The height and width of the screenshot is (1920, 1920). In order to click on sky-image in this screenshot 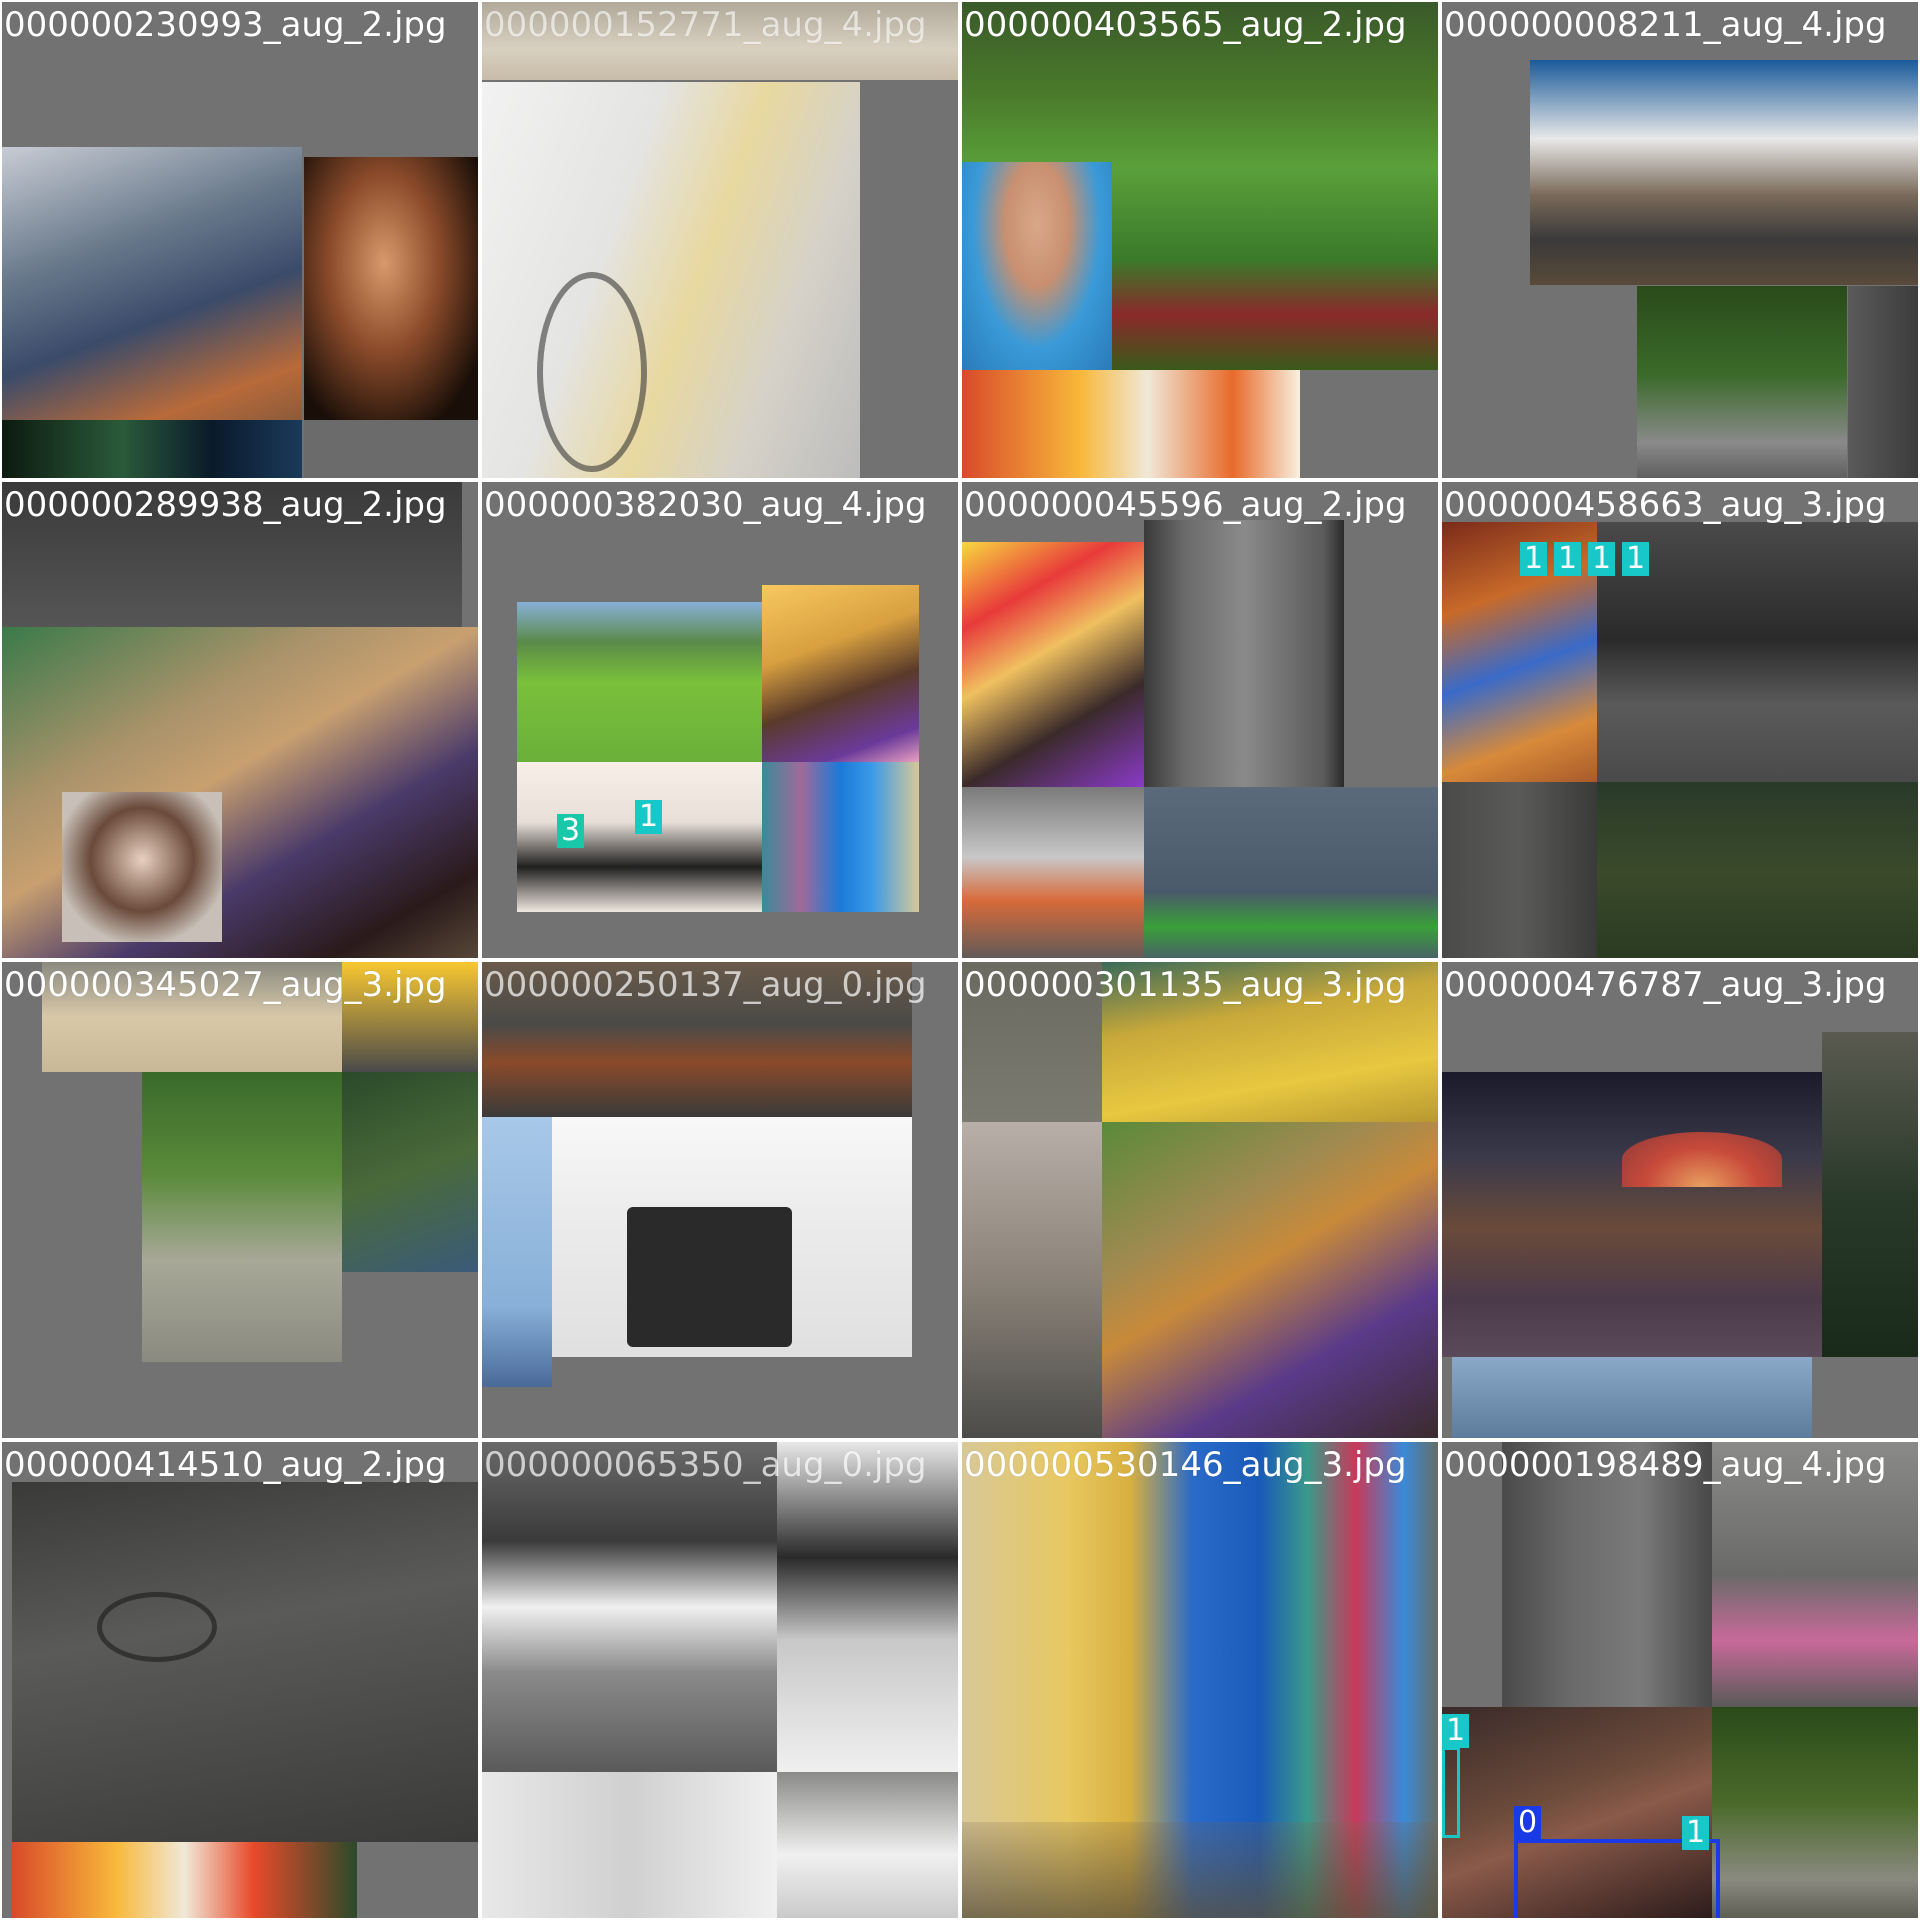, I will do `click(1632, 1397)`.